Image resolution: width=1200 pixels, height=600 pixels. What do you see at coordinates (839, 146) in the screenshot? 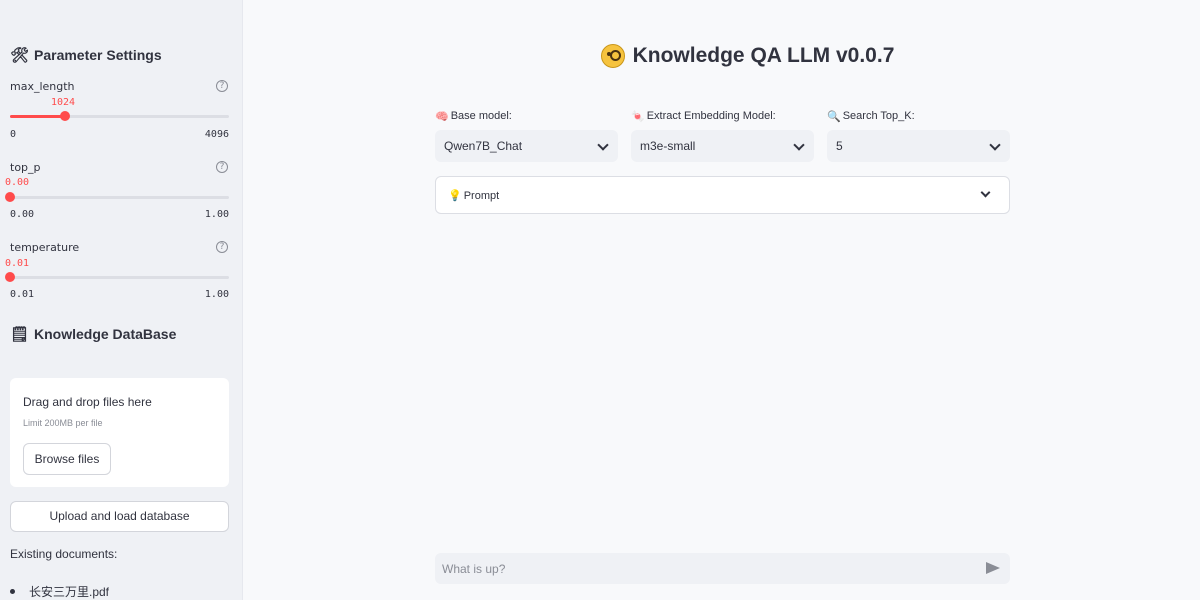
I see `select-value: 5` at bounding box center [839, 146].